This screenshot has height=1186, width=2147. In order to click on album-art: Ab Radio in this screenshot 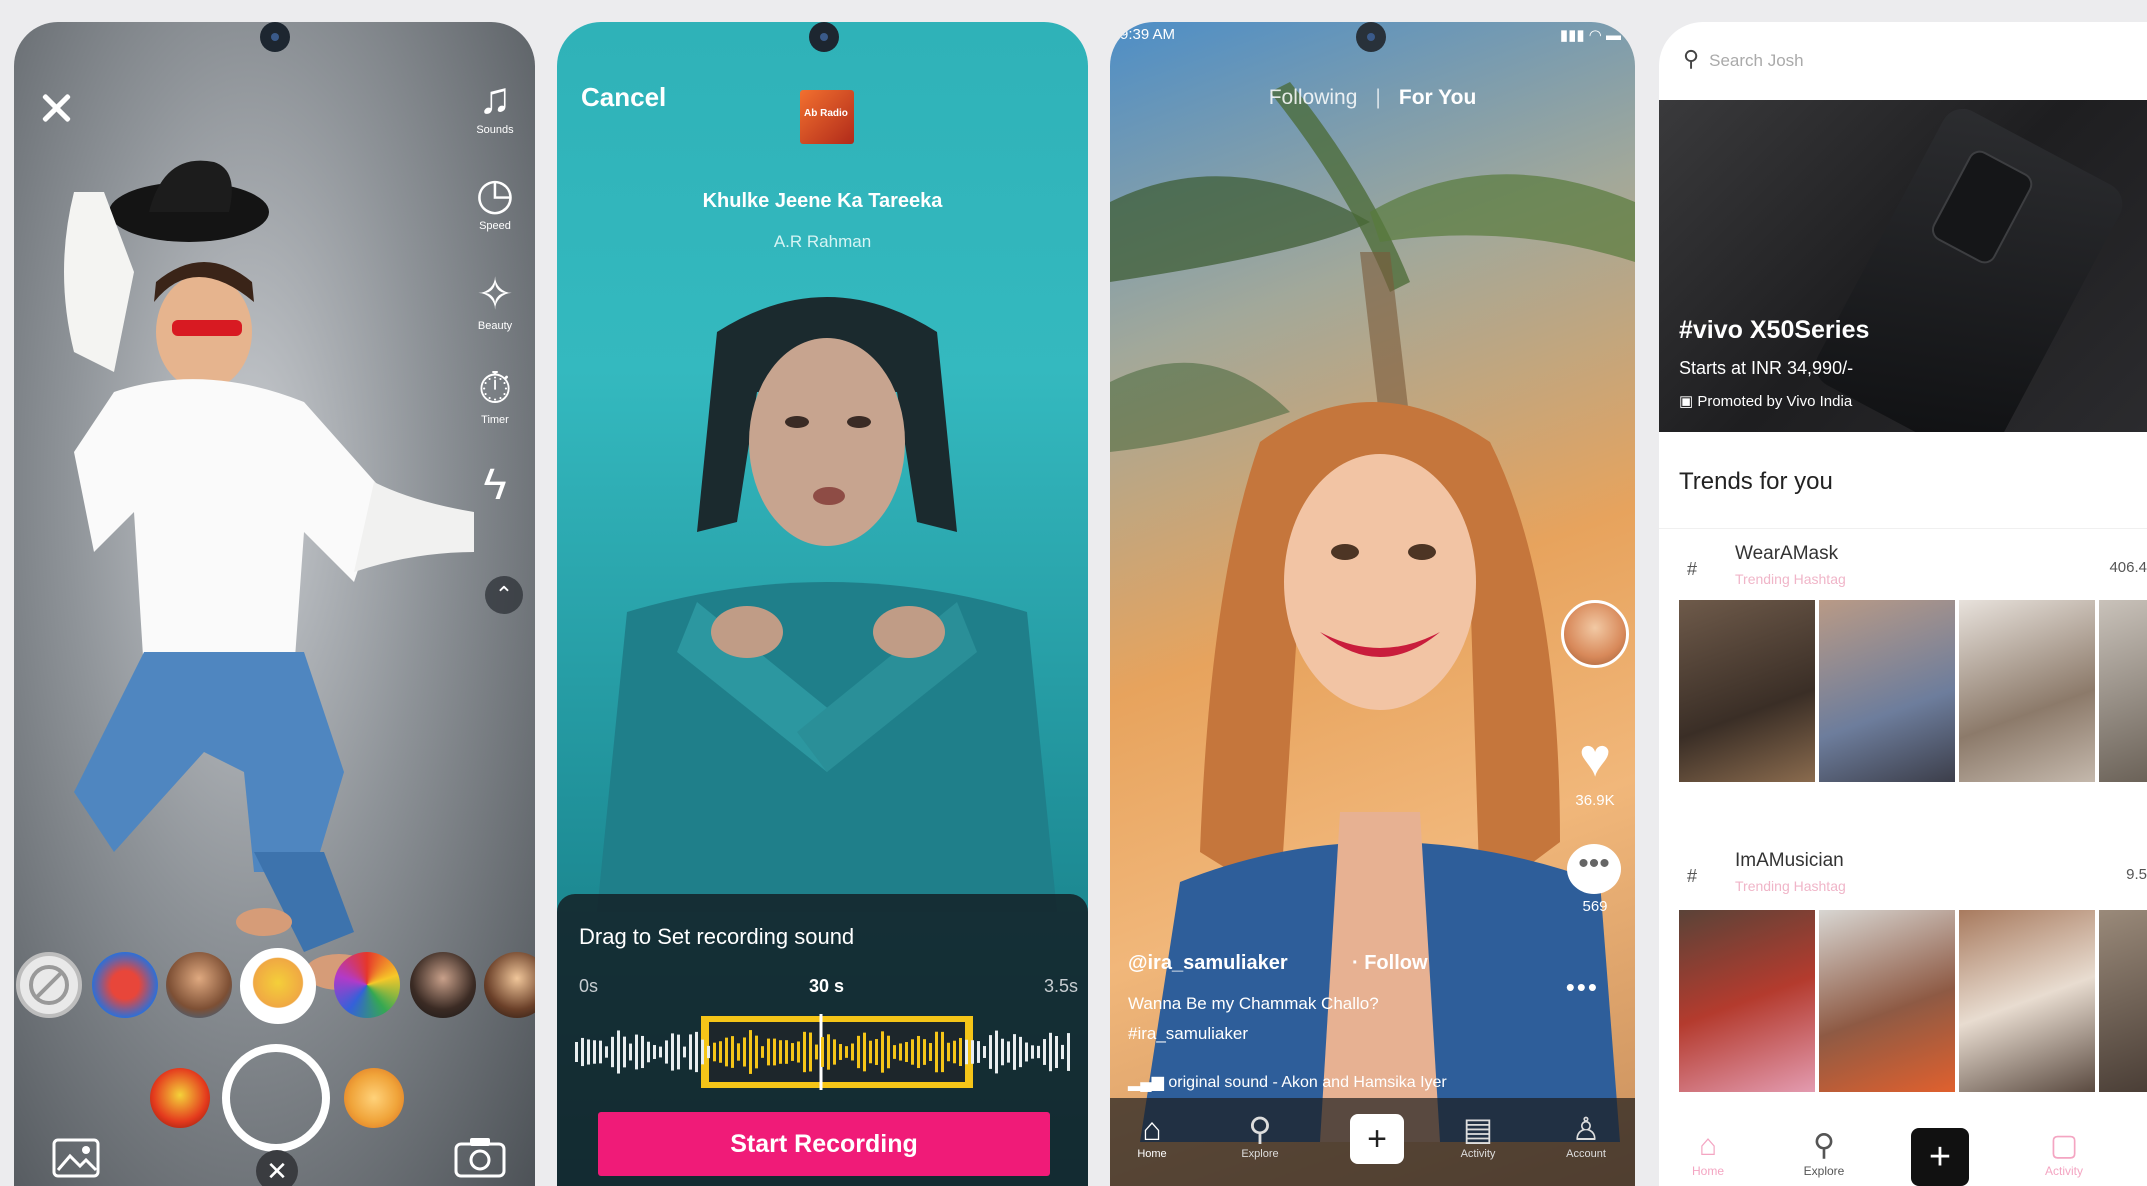, I will do `click(827, 117)`.